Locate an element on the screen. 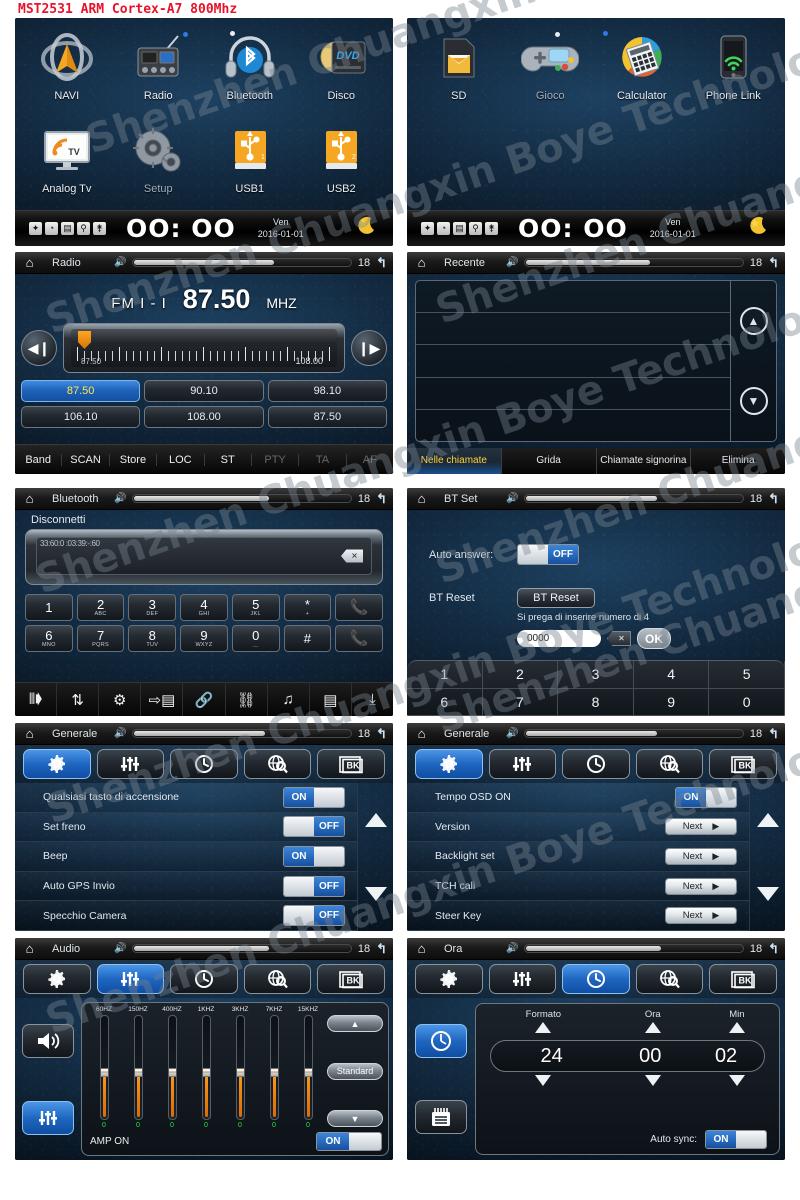  back-icon: ↰ is located at coordinates (381, 734).